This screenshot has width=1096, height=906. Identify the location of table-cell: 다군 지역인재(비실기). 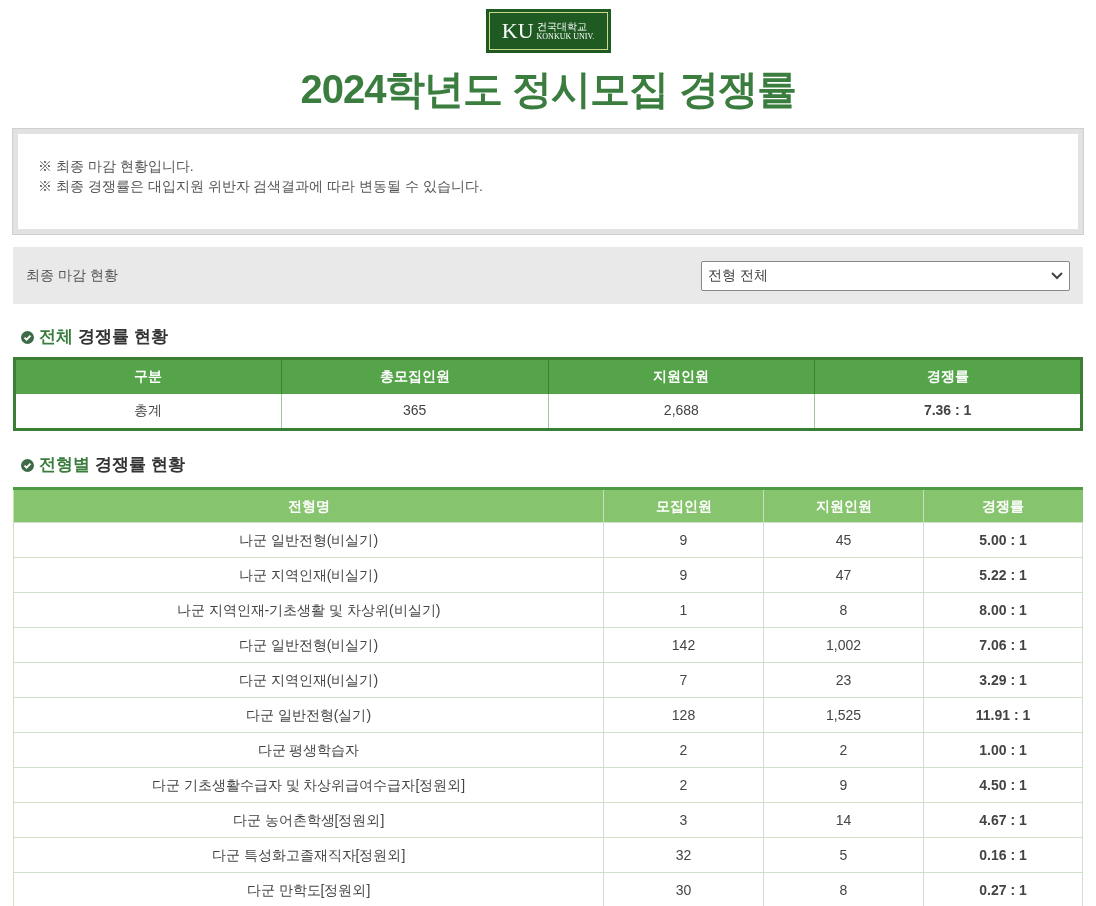
(308, 680).